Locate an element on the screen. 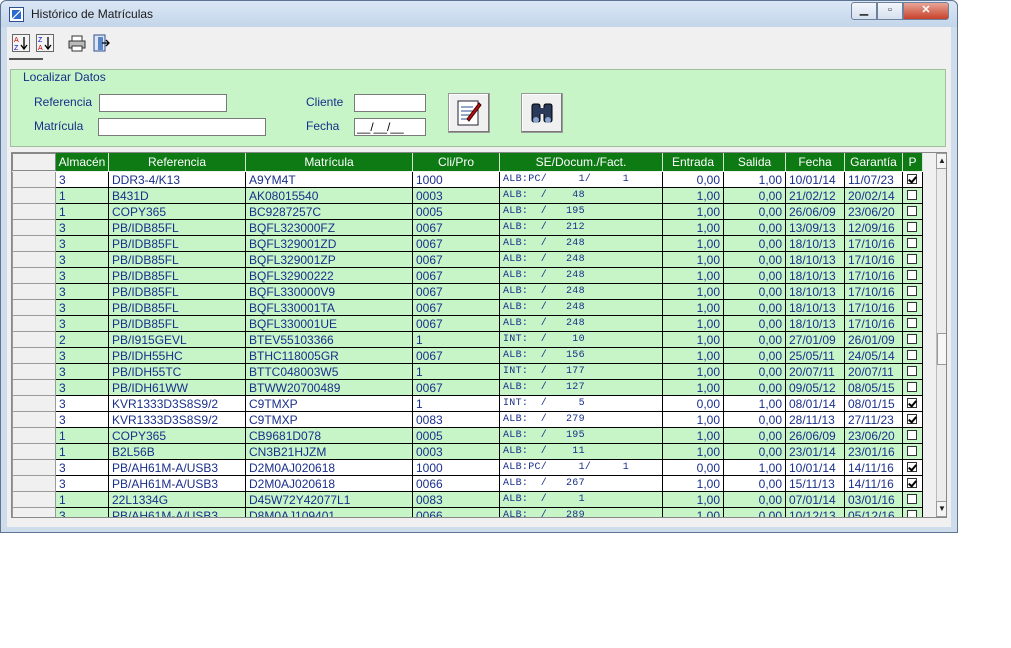 This screenshot has height=648, width=1011. cell-garantia: 20/02/14 is located at coordinates (874, 196).